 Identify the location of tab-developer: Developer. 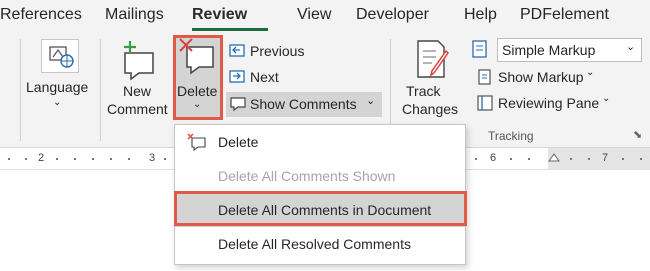
(392, 15).